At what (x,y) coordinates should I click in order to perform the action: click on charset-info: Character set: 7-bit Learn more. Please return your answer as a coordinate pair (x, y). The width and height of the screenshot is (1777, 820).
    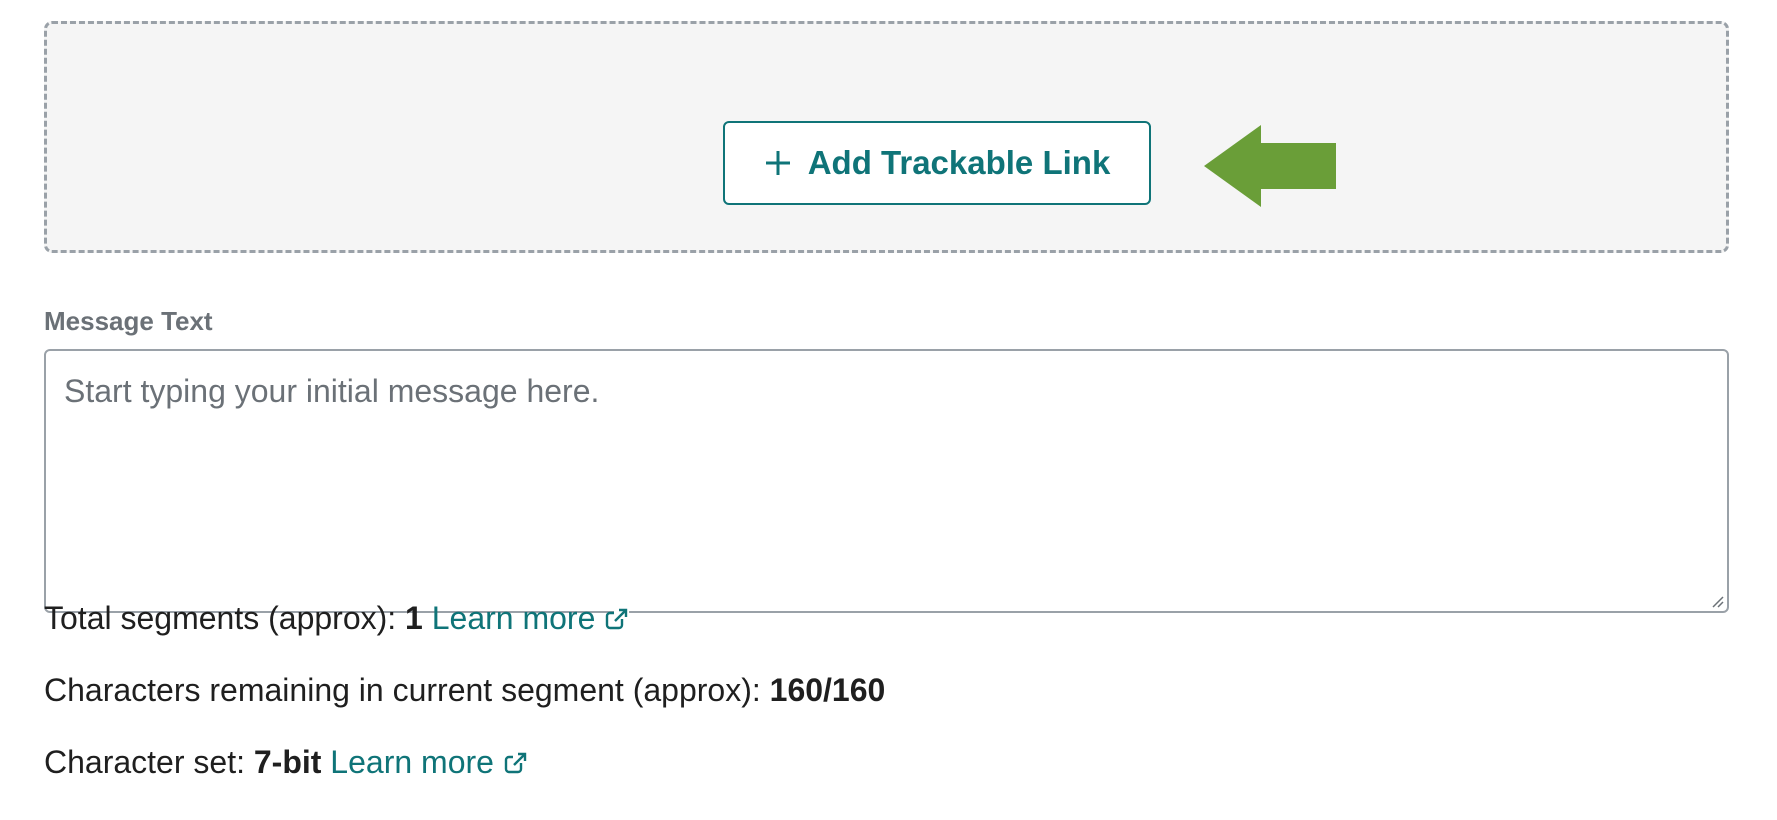
    Looking at the image, I should click on (286, 762).